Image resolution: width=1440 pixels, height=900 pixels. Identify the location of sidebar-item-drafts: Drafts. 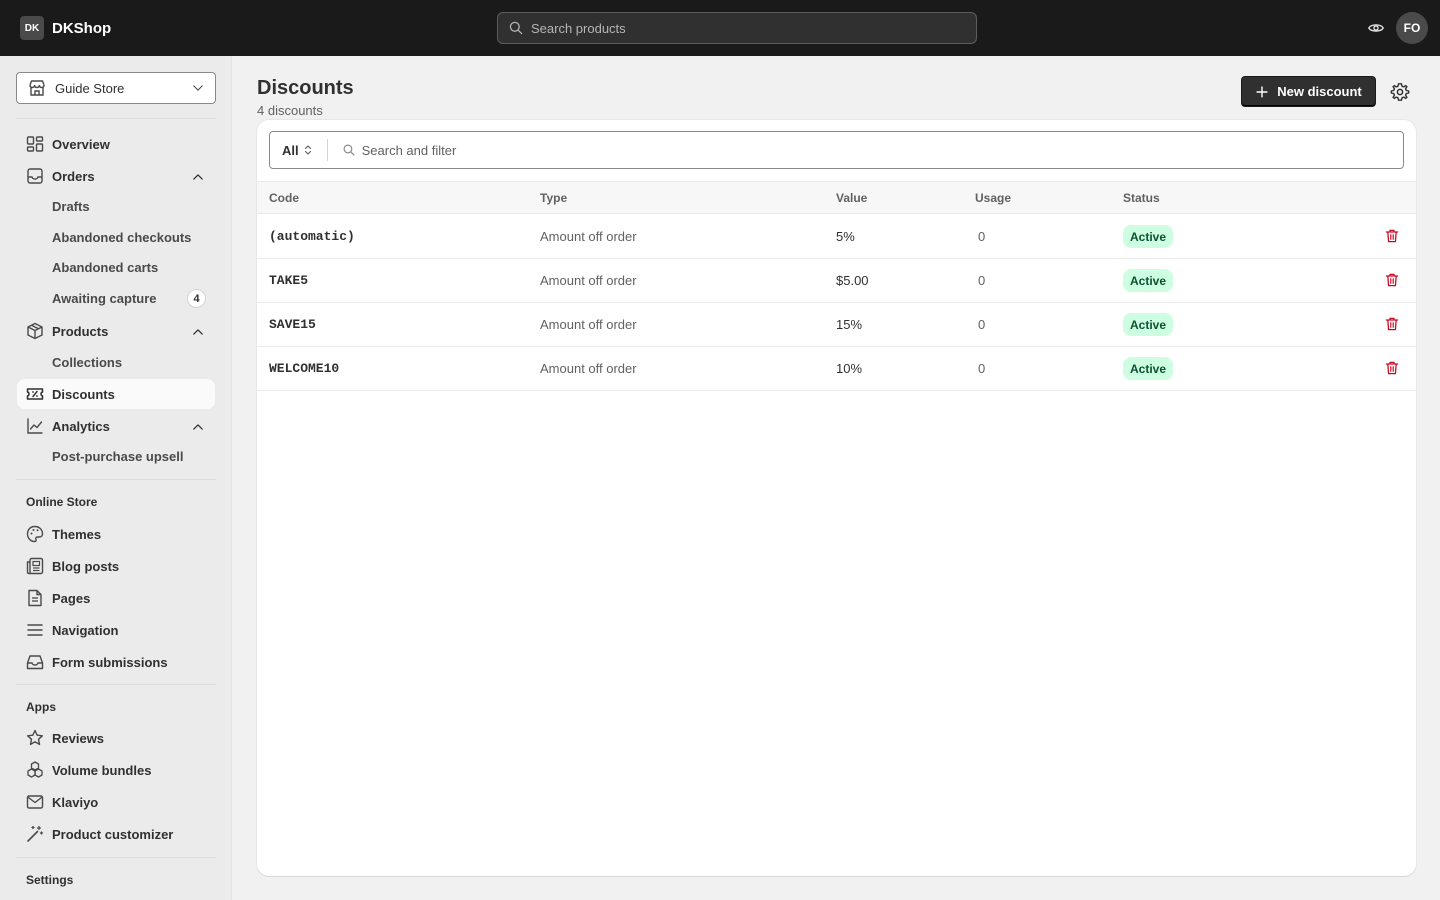
(116, 206).